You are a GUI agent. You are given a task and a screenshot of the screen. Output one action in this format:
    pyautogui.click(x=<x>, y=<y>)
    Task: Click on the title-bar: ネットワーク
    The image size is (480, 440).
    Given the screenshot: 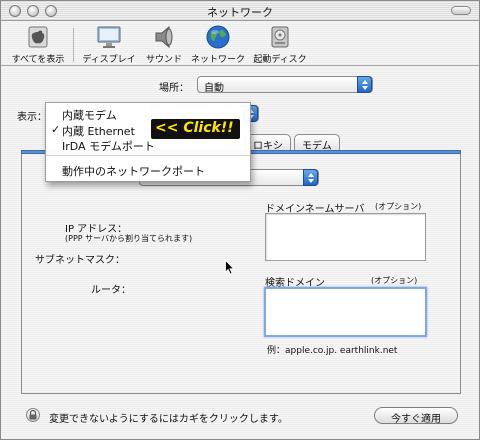 What is the action you would take?
    pyautogui.click(x=240, y=11)
    